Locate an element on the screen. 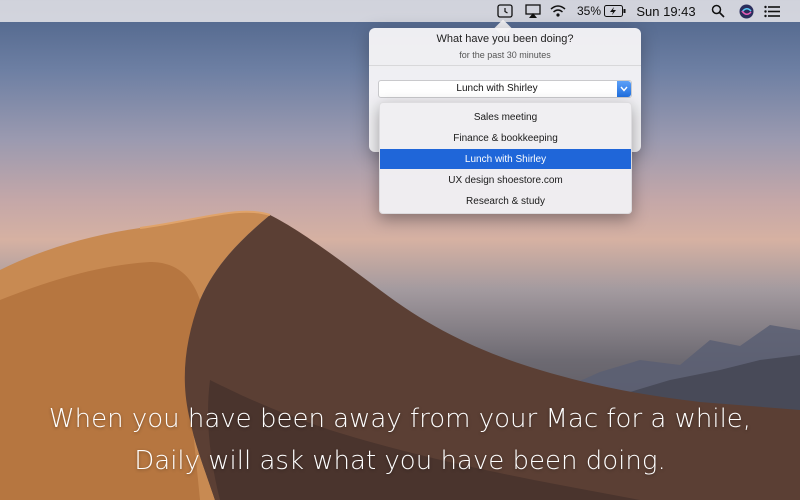 The image size is (800, 500). activity-select-value: Lunch with Shirley is located at coordinates (497, 88).